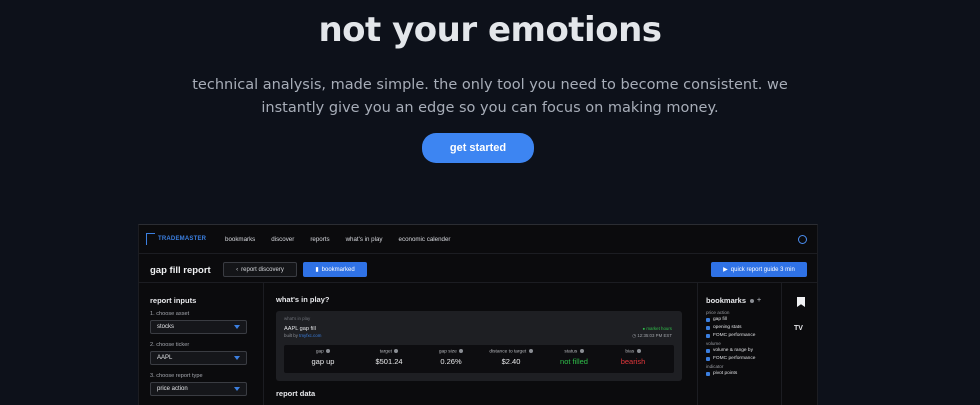 The height and width of the screenshot is (405, 980). I want to click on user-icon, so click(802, 239).